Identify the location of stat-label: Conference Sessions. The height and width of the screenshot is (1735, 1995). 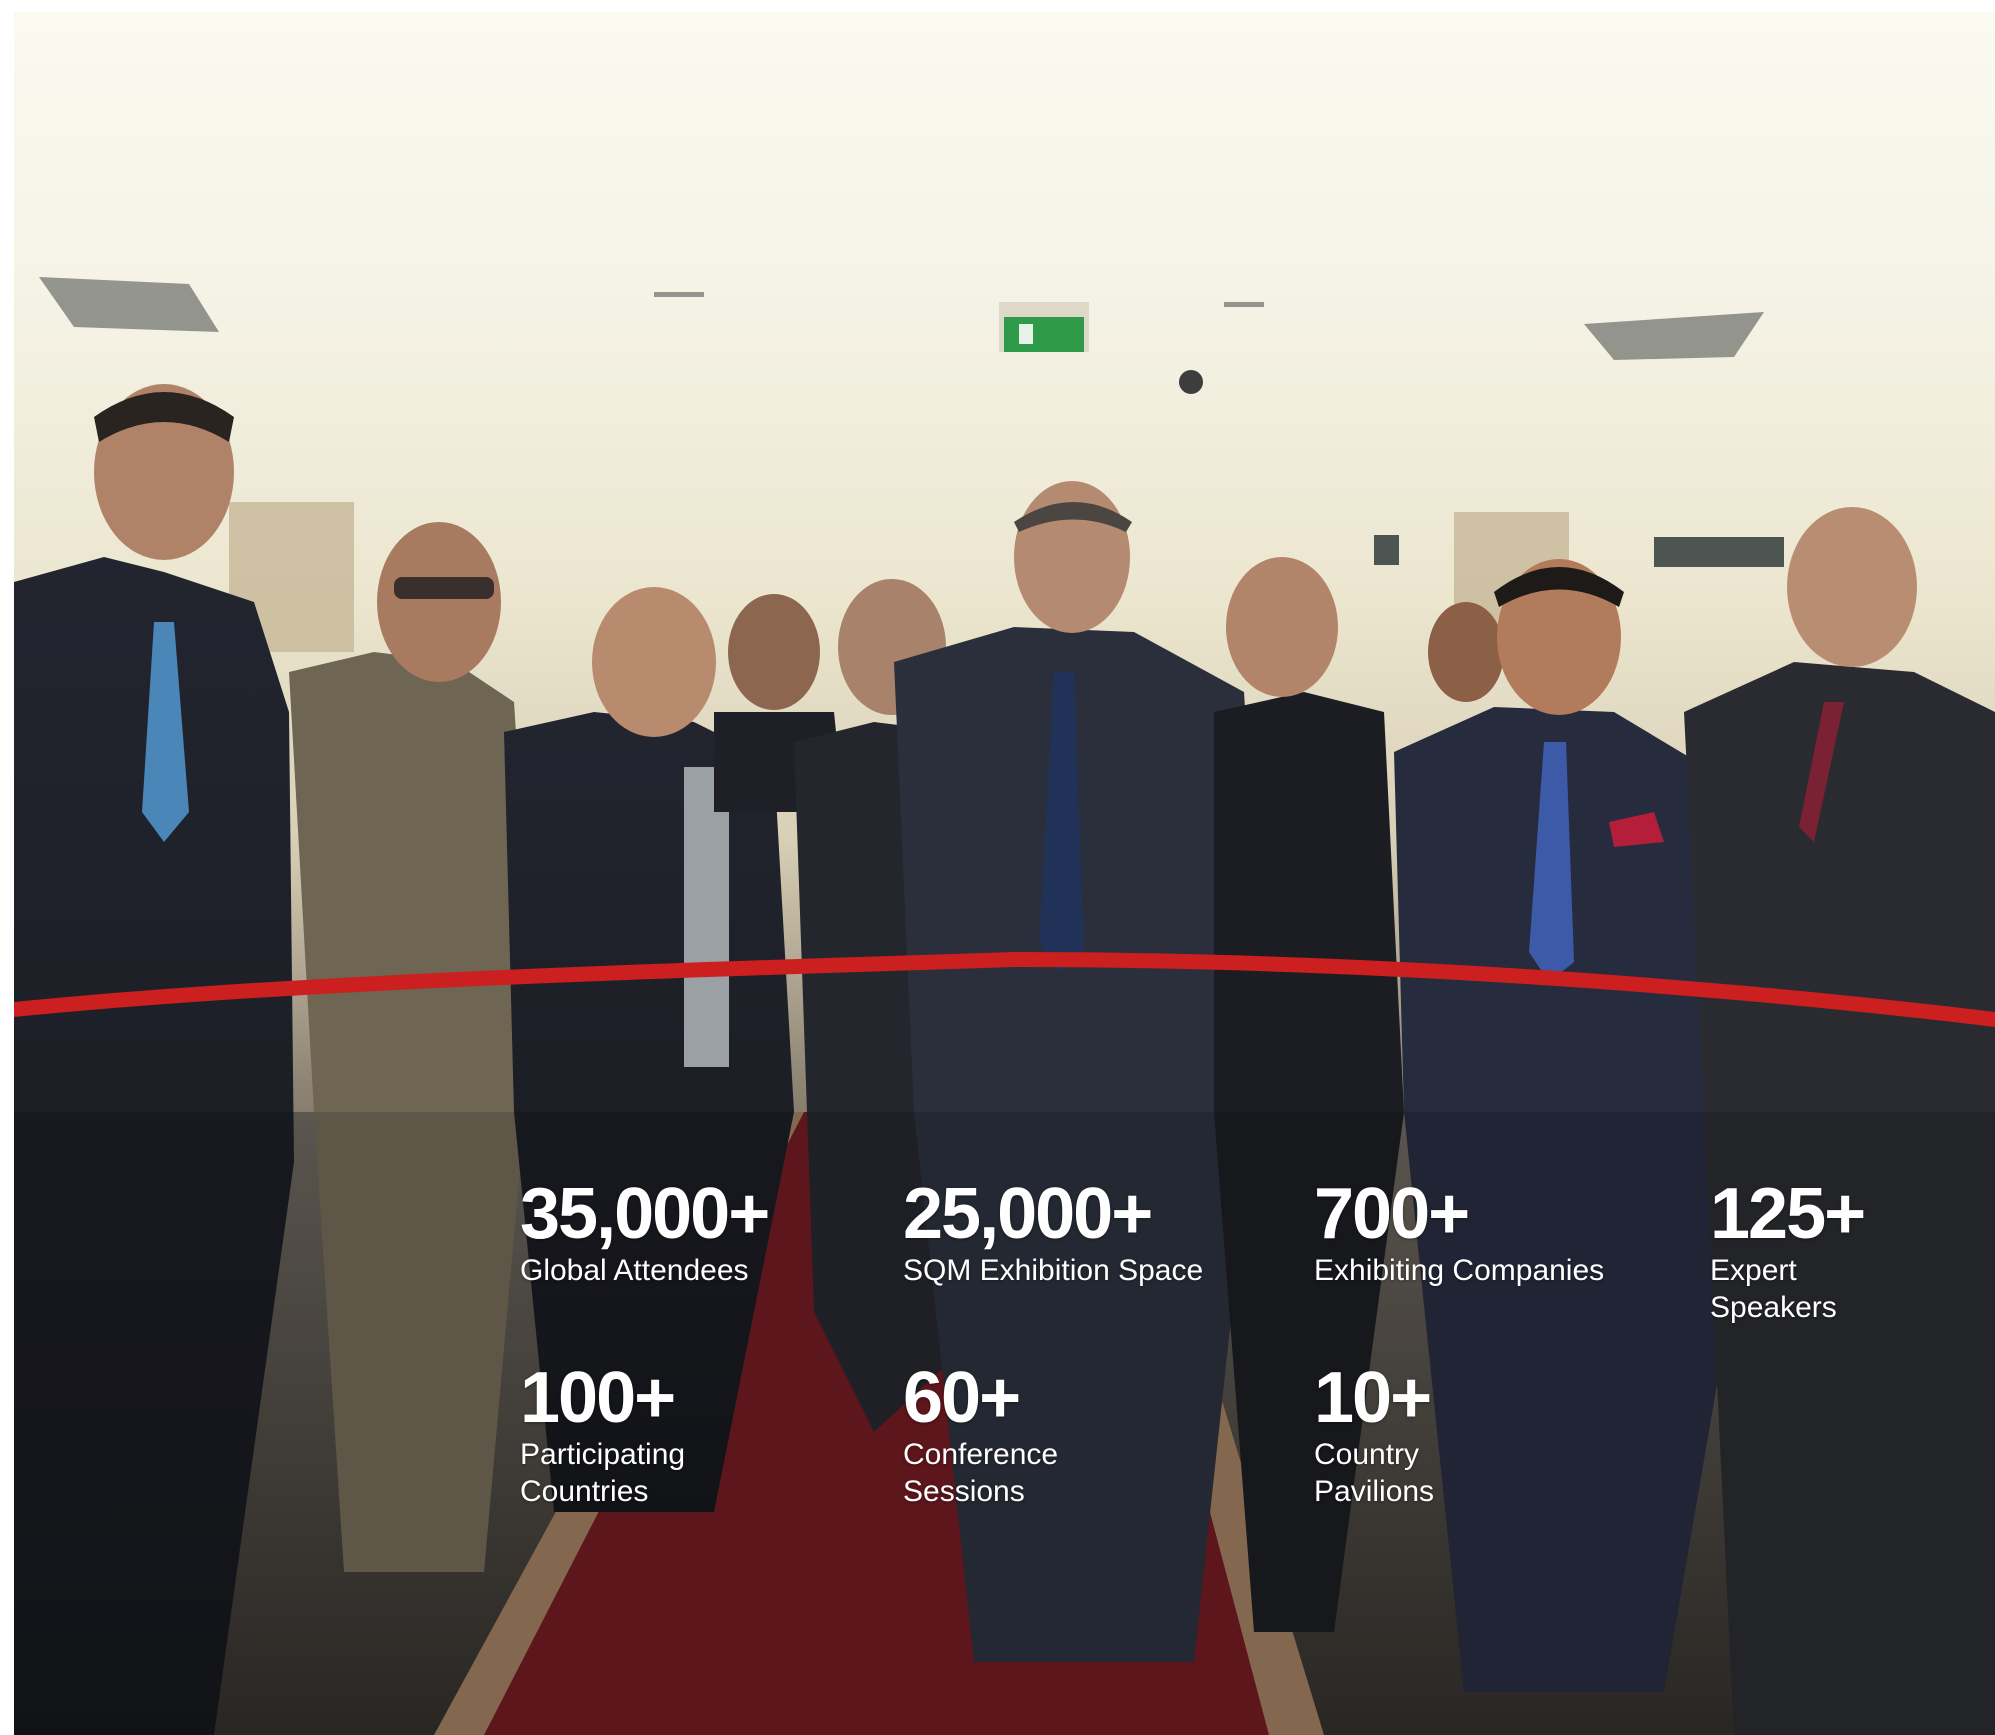
(981, 1473).